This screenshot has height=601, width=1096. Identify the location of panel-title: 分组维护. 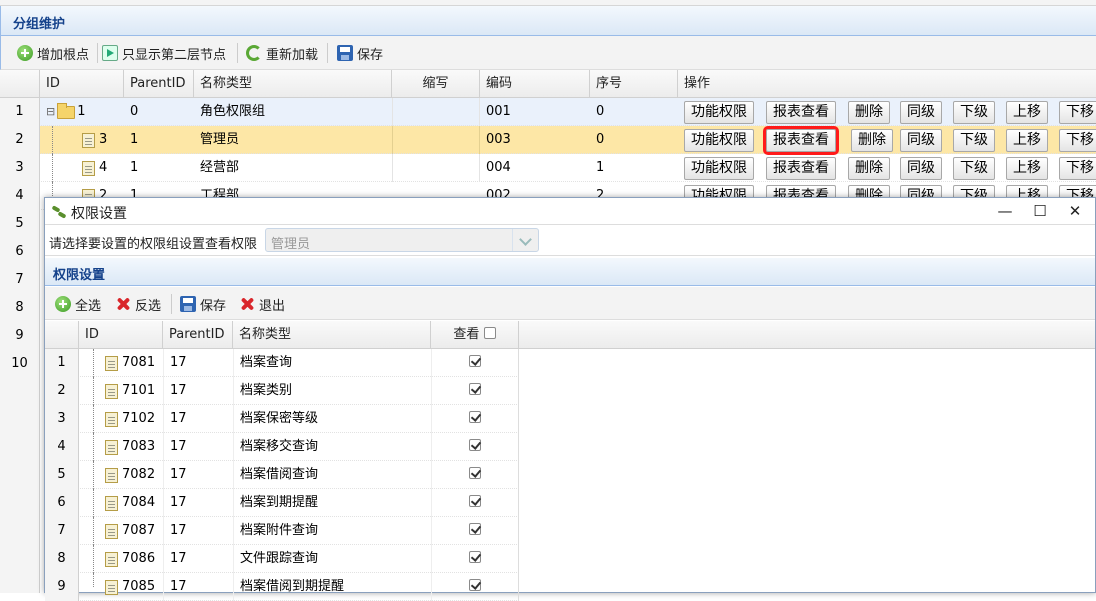
(39, 24).